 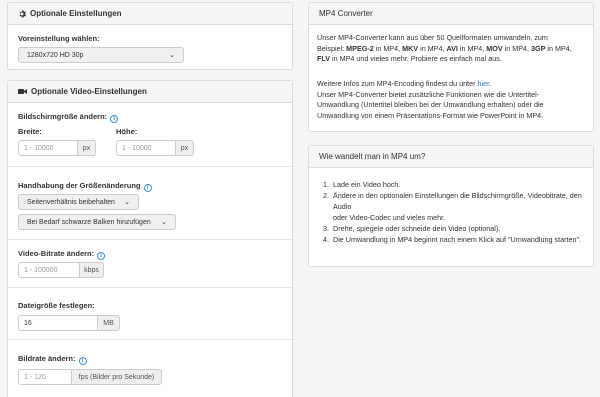 What do you see at coordinates (185, 148) in the screenshot?
I see `height-unit: px` at bounding box center [185, 148].